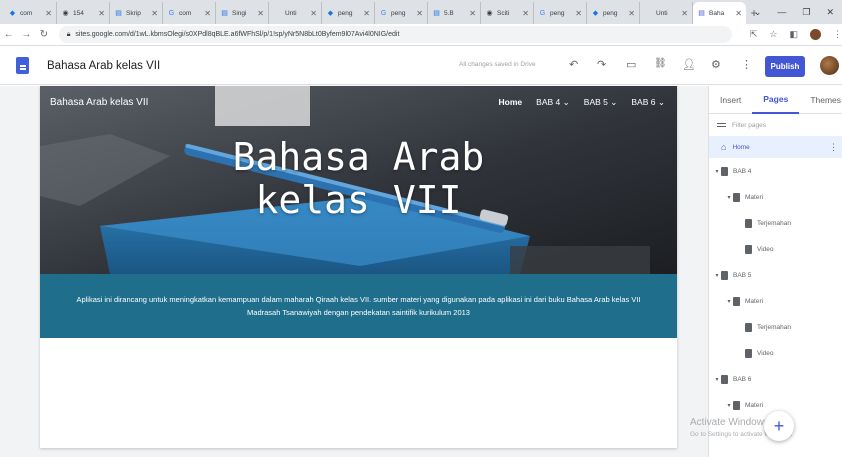  What do you see at coordinates (9, 34) in the screenshot?
I see `back-button: ←` at bounding box center [9, 34].